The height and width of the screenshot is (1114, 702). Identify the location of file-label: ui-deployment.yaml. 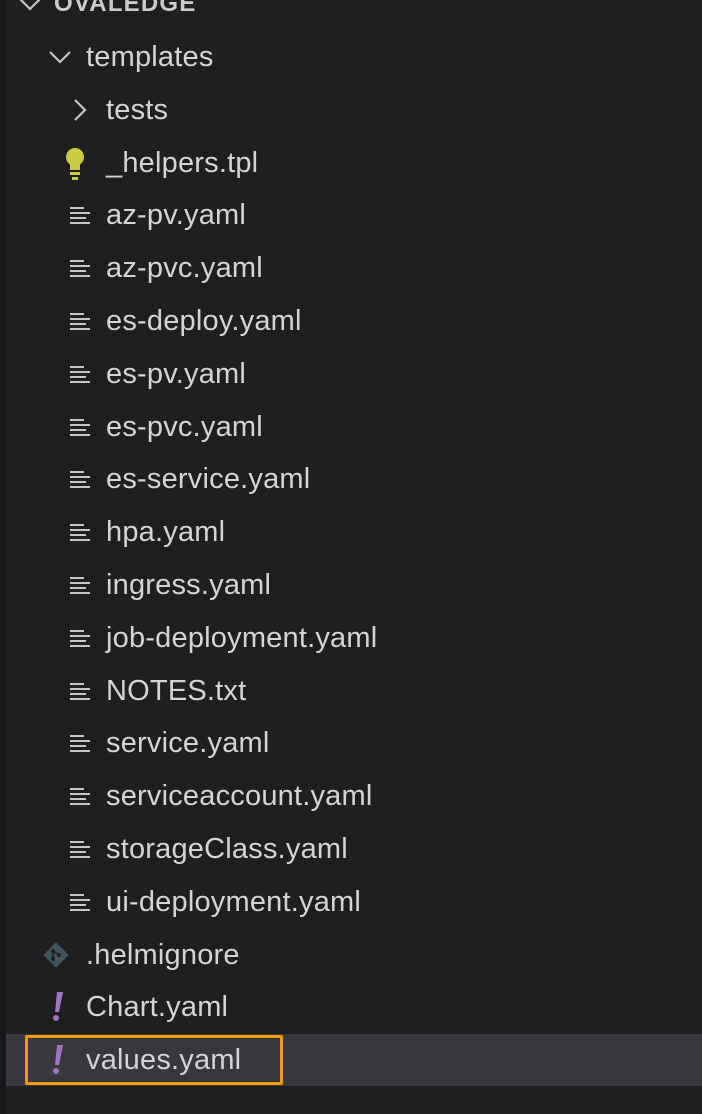
(234, 901).